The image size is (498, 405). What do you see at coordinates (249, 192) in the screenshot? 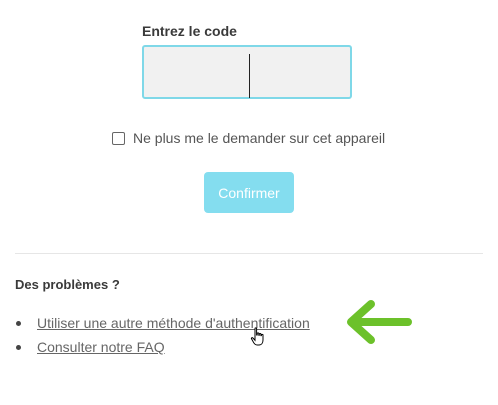
I see `confirm-button: Confirmer` at bounding box center [249, 192].